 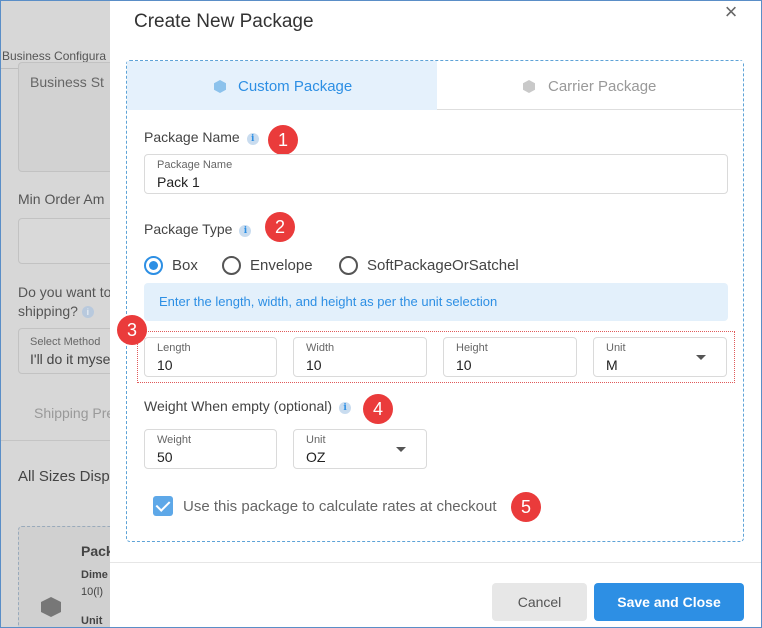 I want to click on tab-custom-package: Custom Package, so click(x=282, y=85).